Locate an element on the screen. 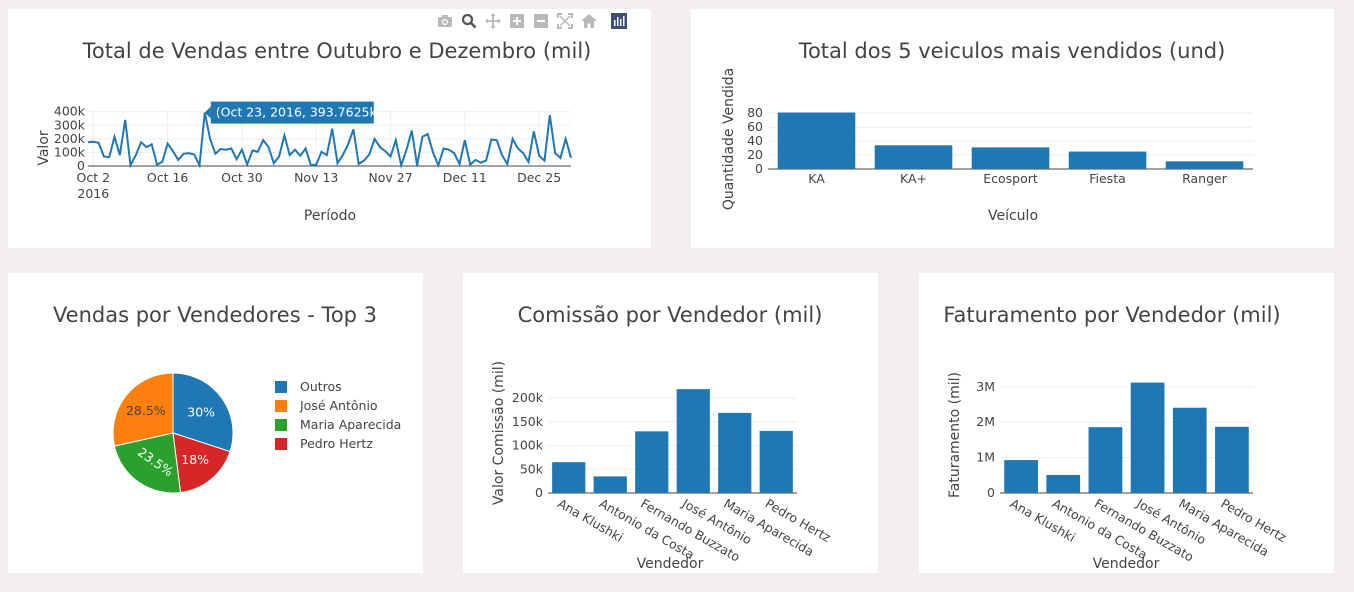  x-tick-label: Oct 2 is located at coordinates (94, 177).